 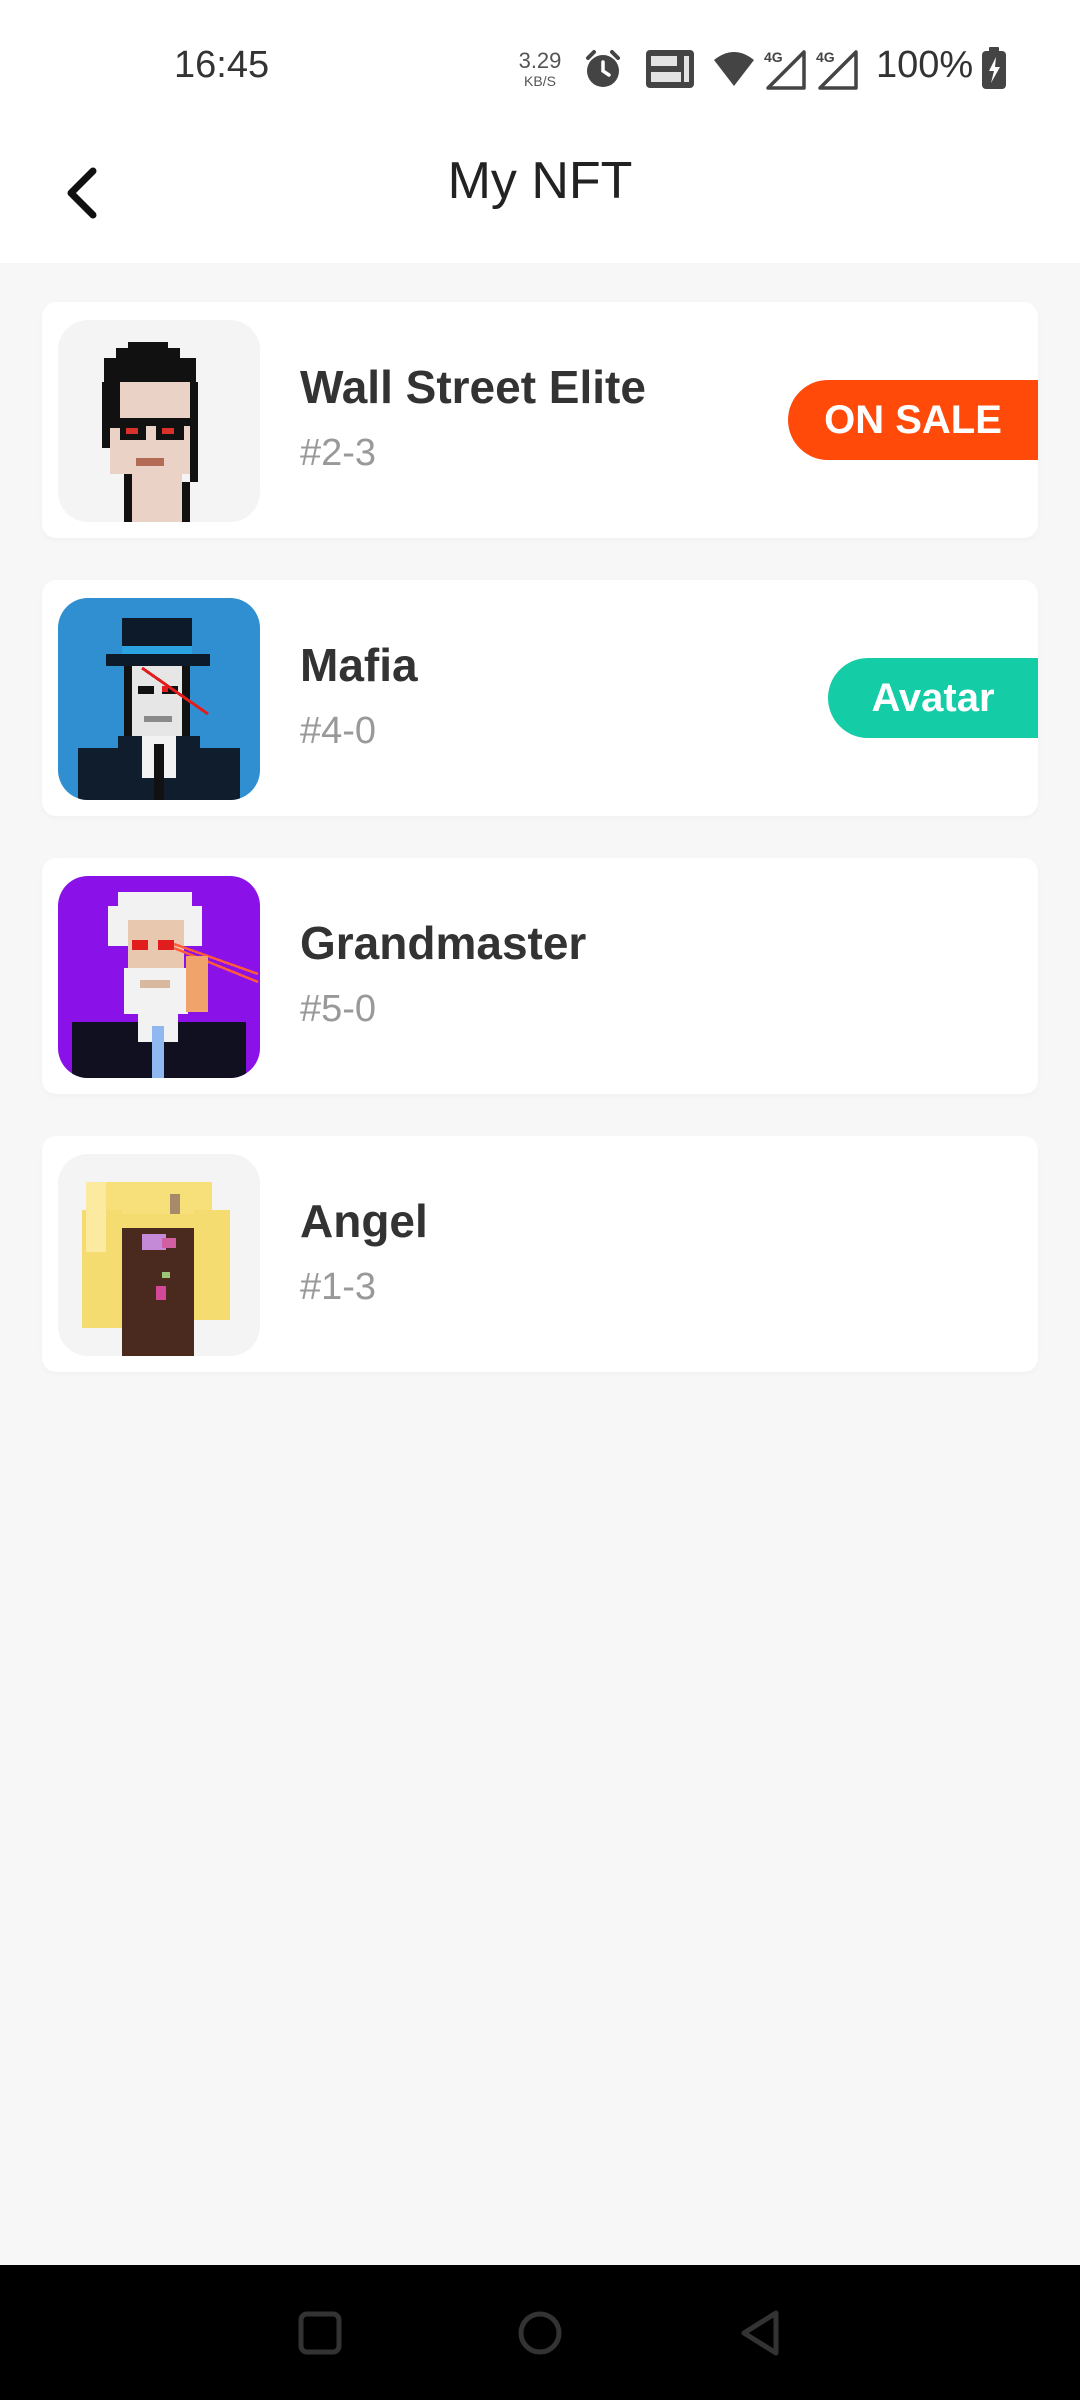 I want to click on recents-button, so click(x=320, y=2335).